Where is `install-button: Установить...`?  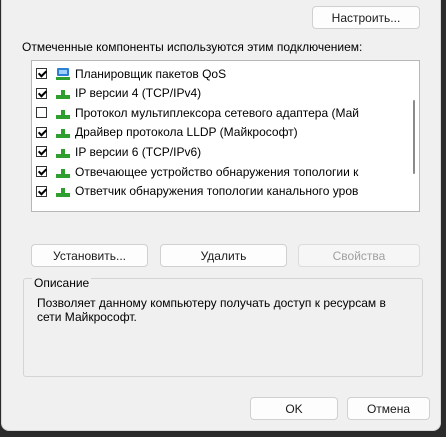 install-button: Установить... is located at coordinates (89, 255).